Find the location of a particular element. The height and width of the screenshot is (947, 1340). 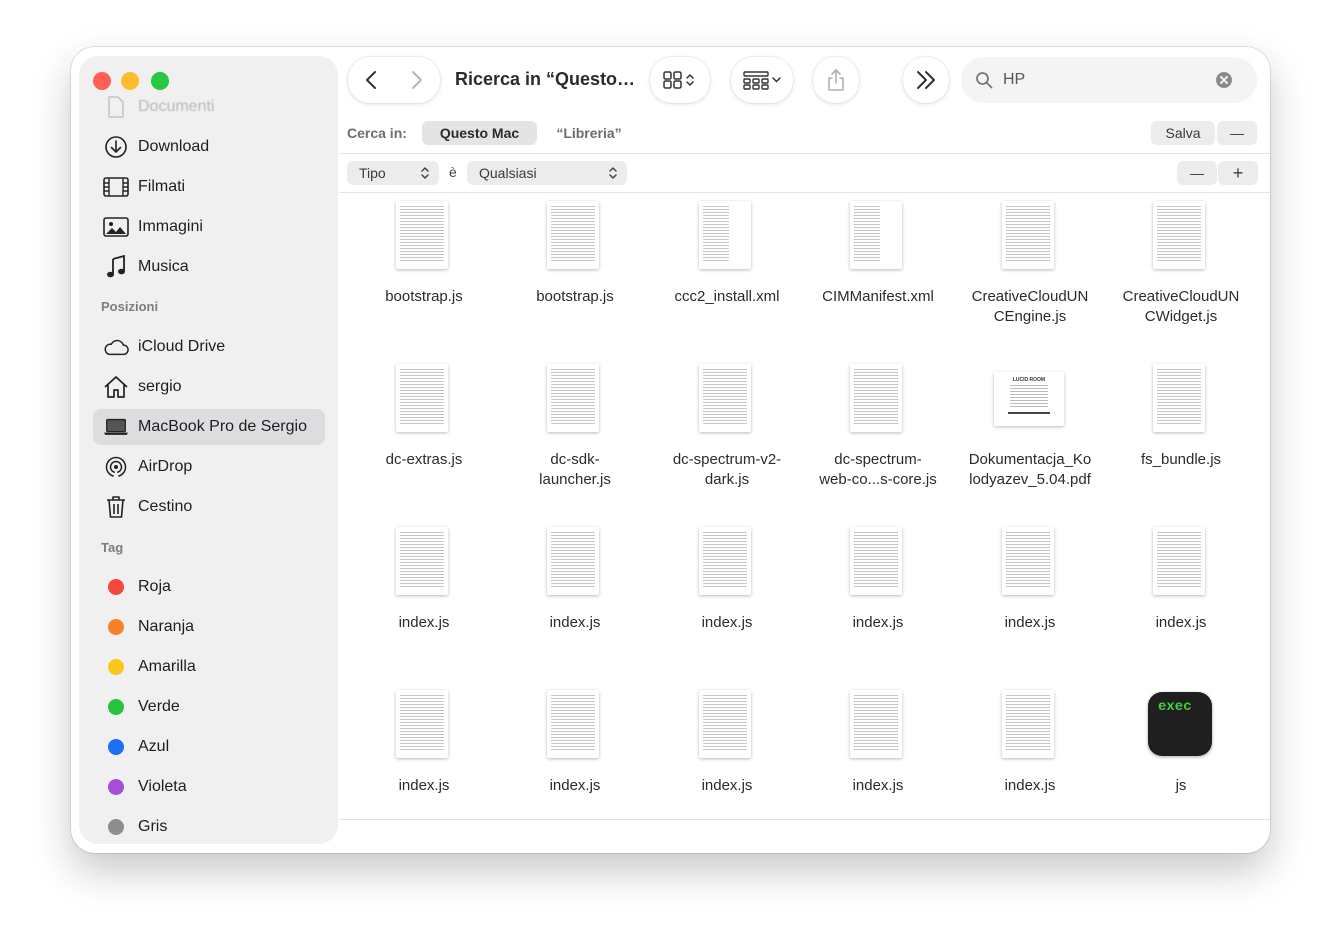

minimize-window-button is located at coordinates (130, 81).